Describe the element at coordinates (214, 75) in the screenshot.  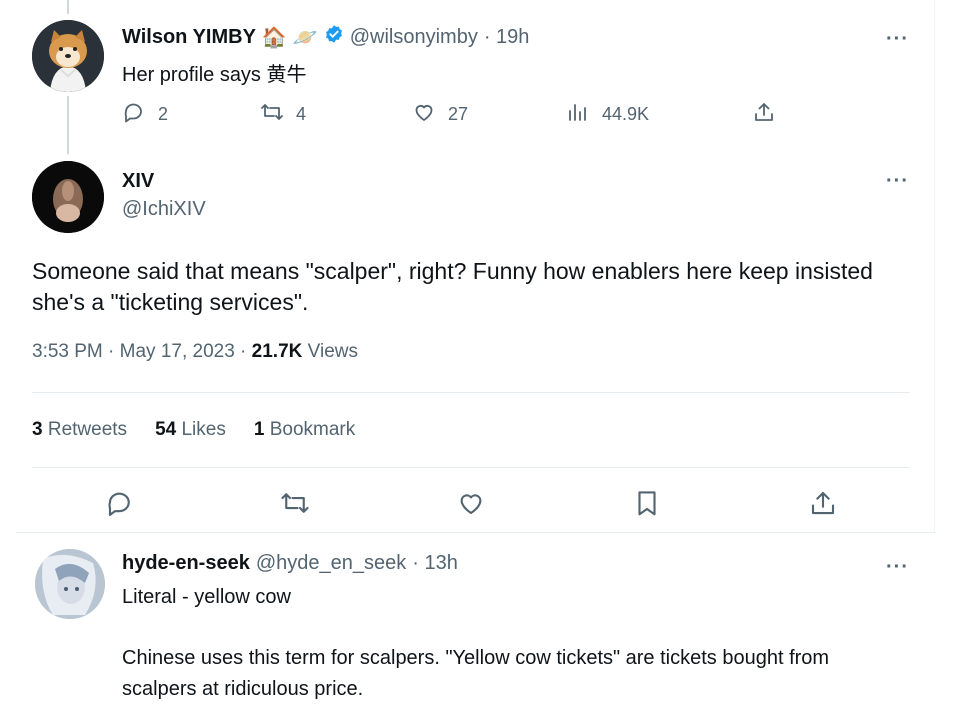
I see `tweet-text: Her profile says 黄牛` at that location.